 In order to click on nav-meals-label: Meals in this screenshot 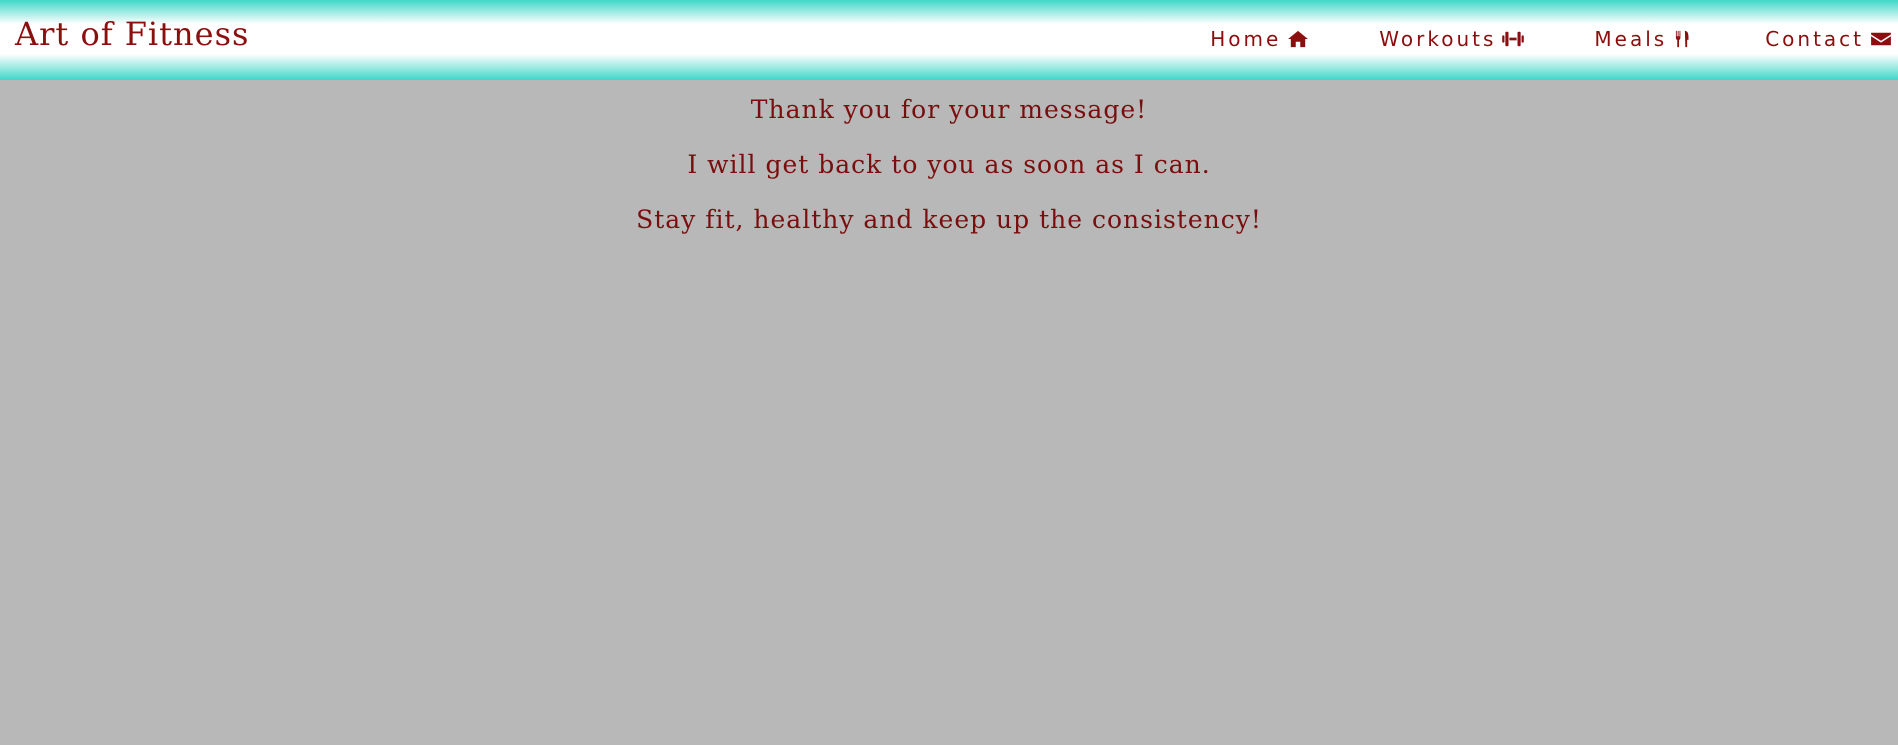, I will do `click(1631, 39)`.